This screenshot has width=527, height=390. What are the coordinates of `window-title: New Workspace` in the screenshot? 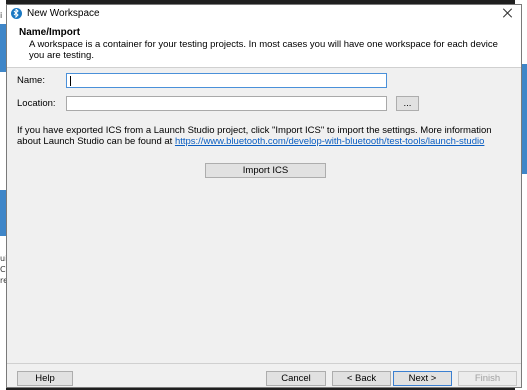 It's located at (63, 13).